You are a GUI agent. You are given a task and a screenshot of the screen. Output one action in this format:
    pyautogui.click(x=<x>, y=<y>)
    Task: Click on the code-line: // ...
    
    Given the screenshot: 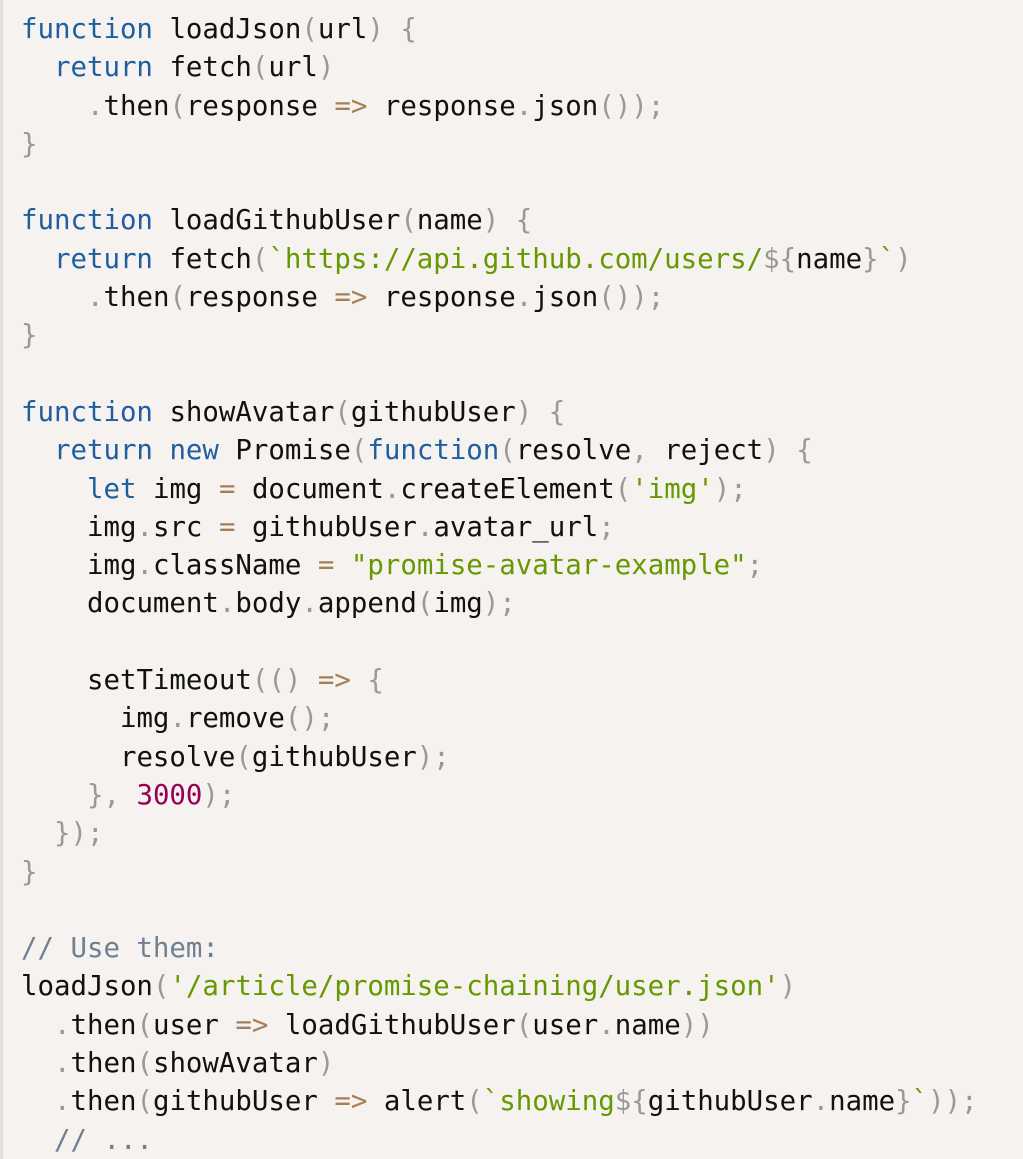 What is the action you would take?
    pyautogui.click(x=522, y=1140)
    